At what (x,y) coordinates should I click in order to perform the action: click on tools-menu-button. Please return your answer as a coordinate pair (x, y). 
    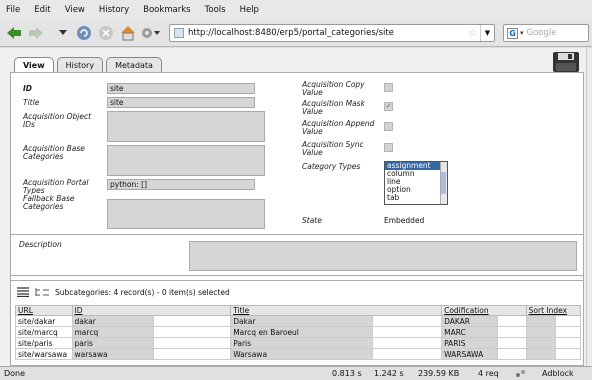
    Looking at the image, I should click on (150, 33).